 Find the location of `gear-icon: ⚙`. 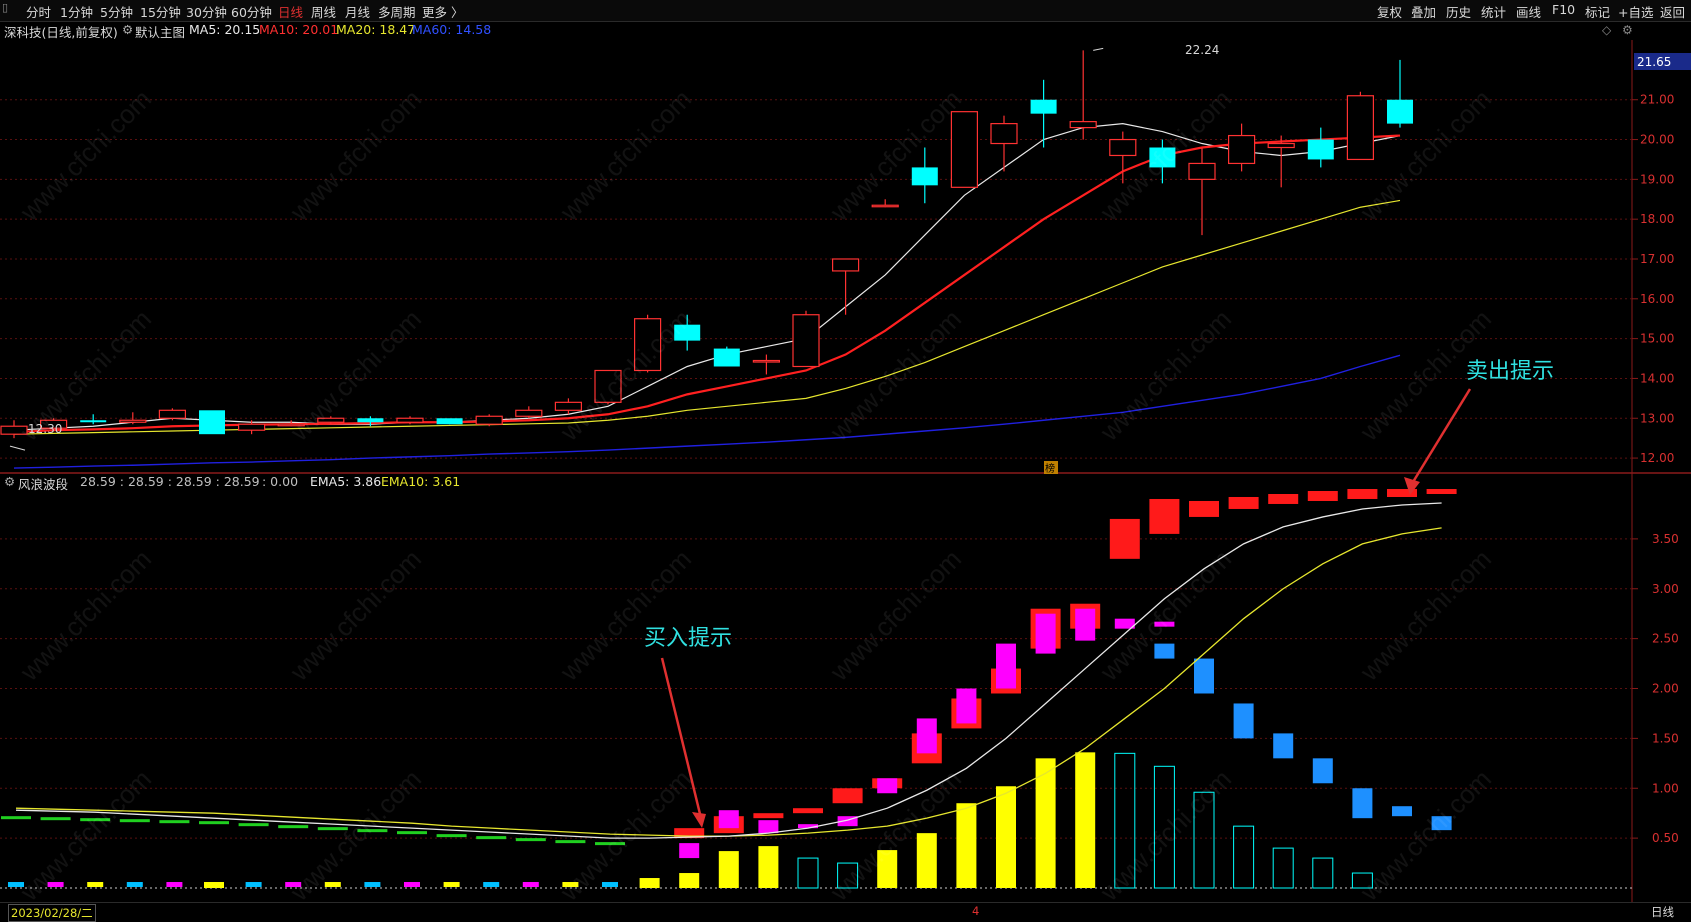

gear-icon: ⚙ is located at coordinates (1627, 30).